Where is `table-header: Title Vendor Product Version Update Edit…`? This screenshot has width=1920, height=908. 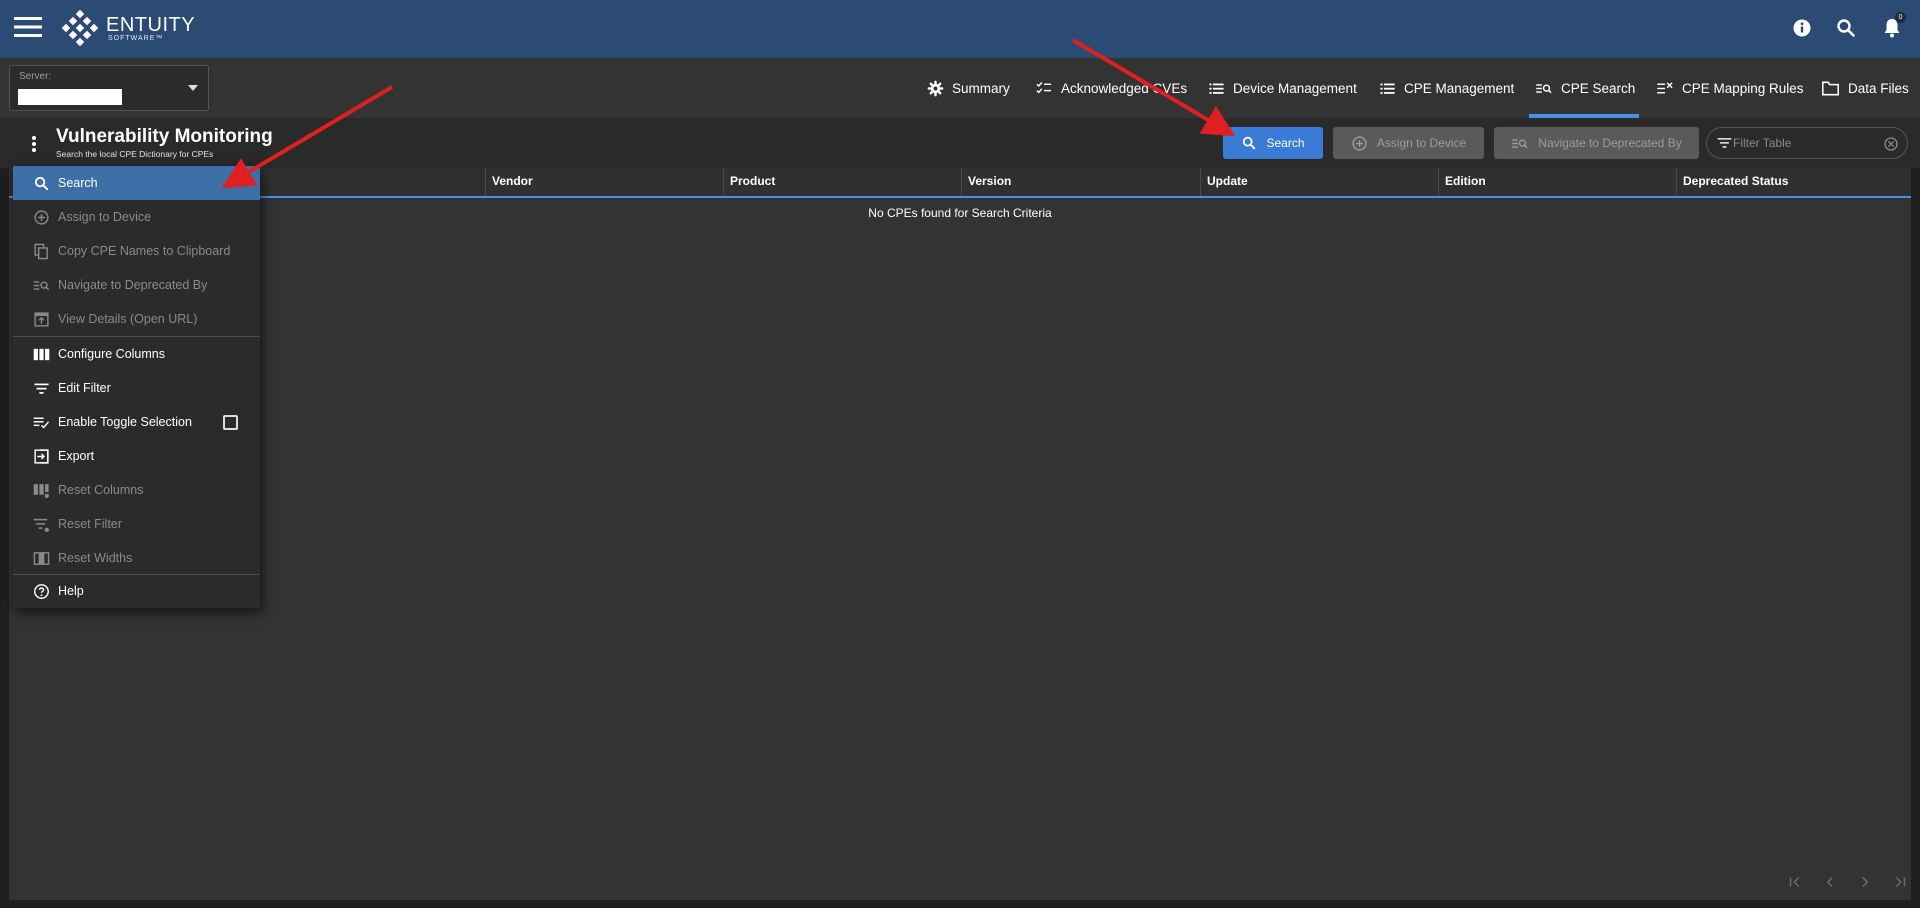 table-header: Title Vendor Product Version Update Edit… is located at coordinates (960, 183).